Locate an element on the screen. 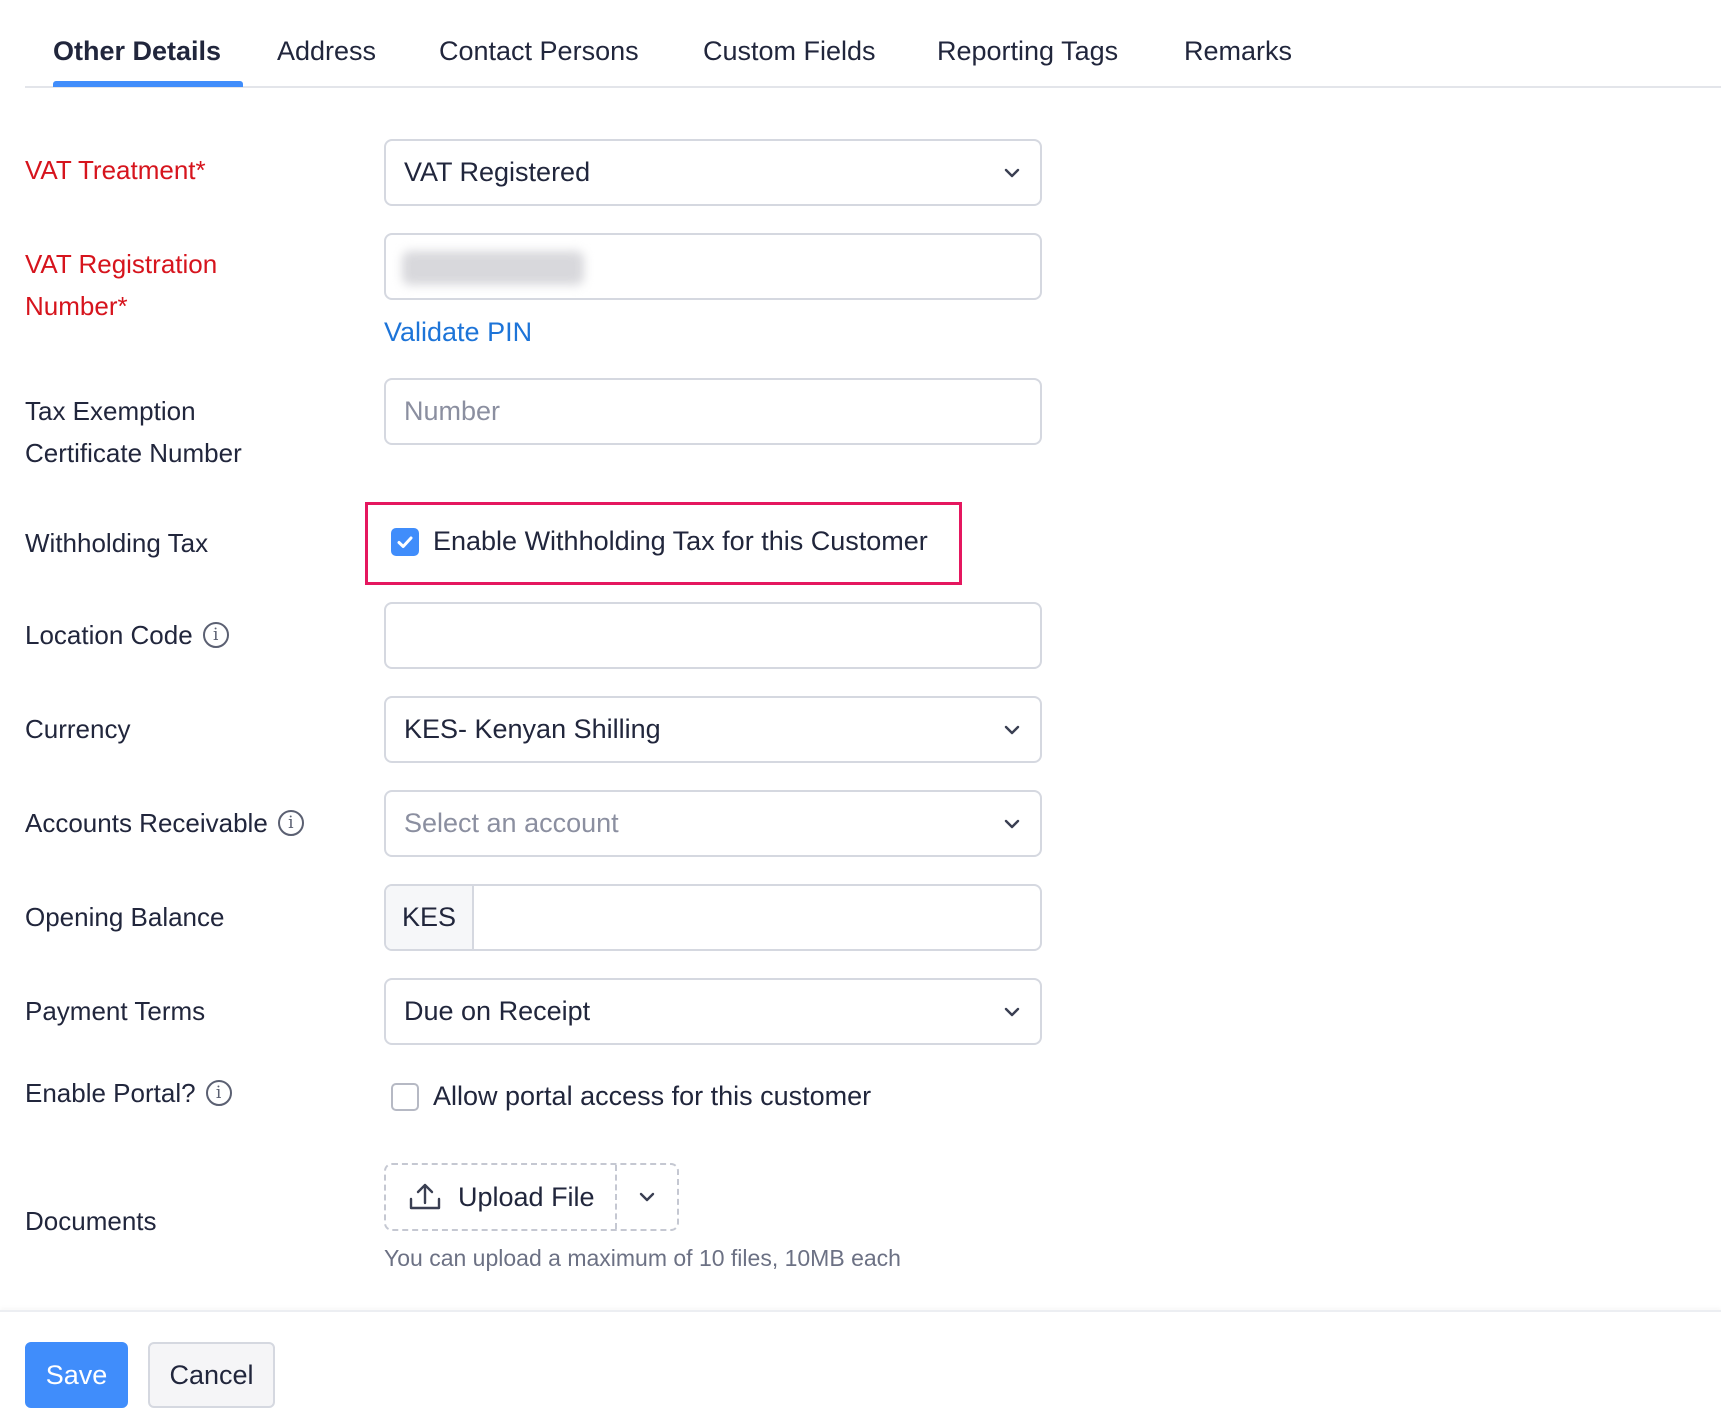 This screenshot has height=1419, width=1721. currency-label: Currency is located at coordinates (78, 729).